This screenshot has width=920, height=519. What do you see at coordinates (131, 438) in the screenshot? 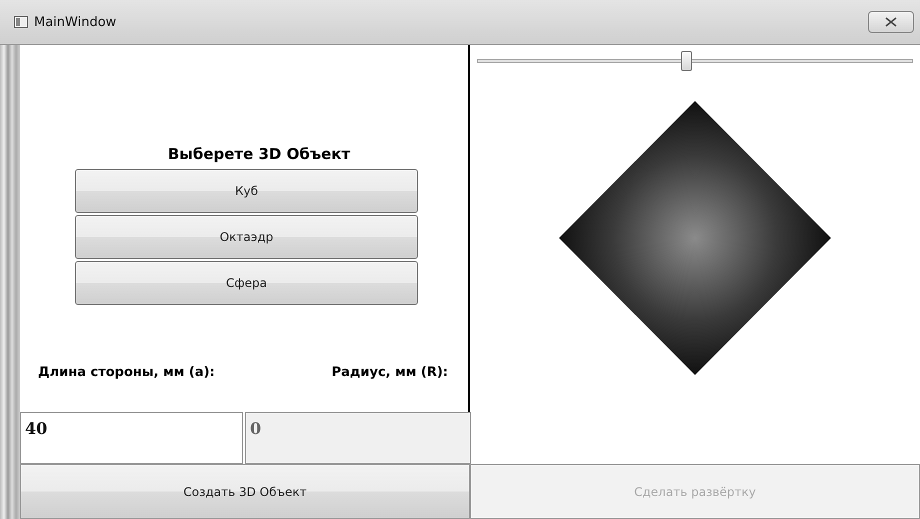
I see `input-field: 40` at bounding box center [131, 438].